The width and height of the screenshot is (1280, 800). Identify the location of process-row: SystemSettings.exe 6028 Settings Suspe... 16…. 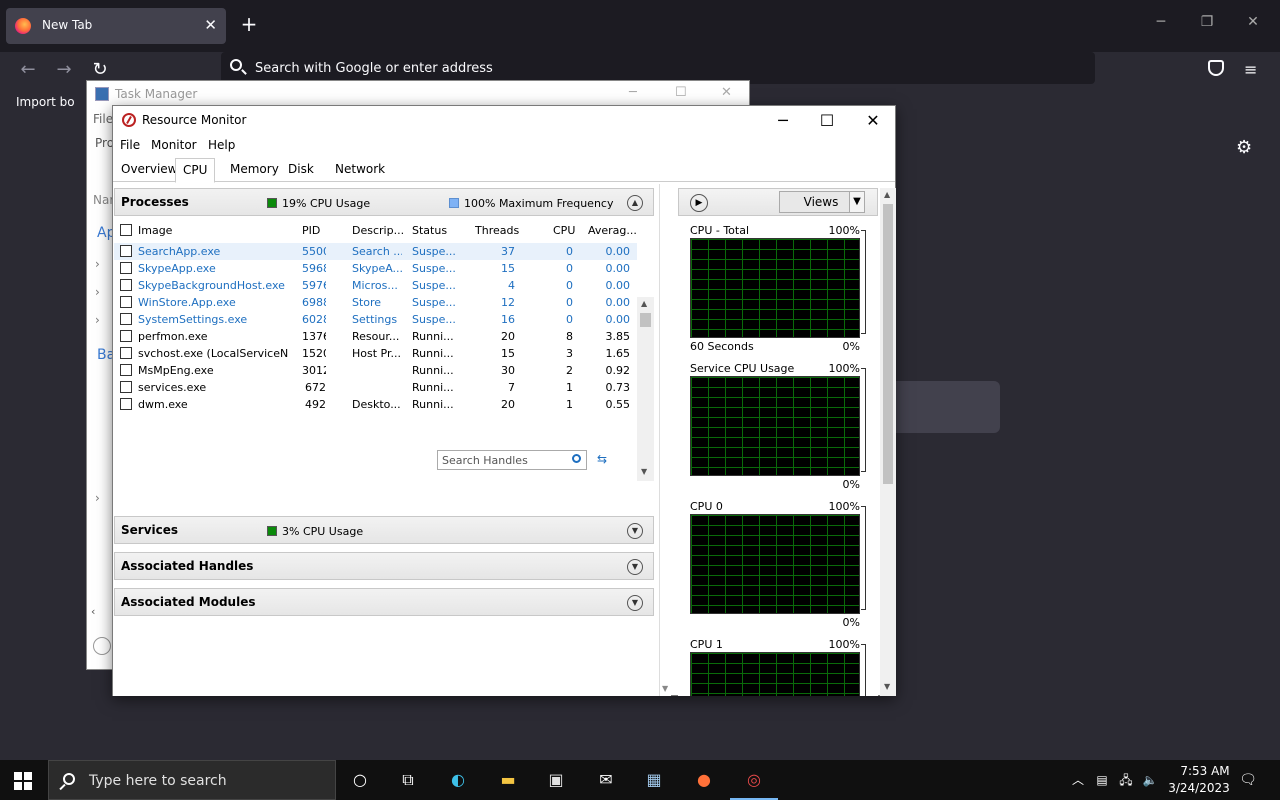
(375, 319).